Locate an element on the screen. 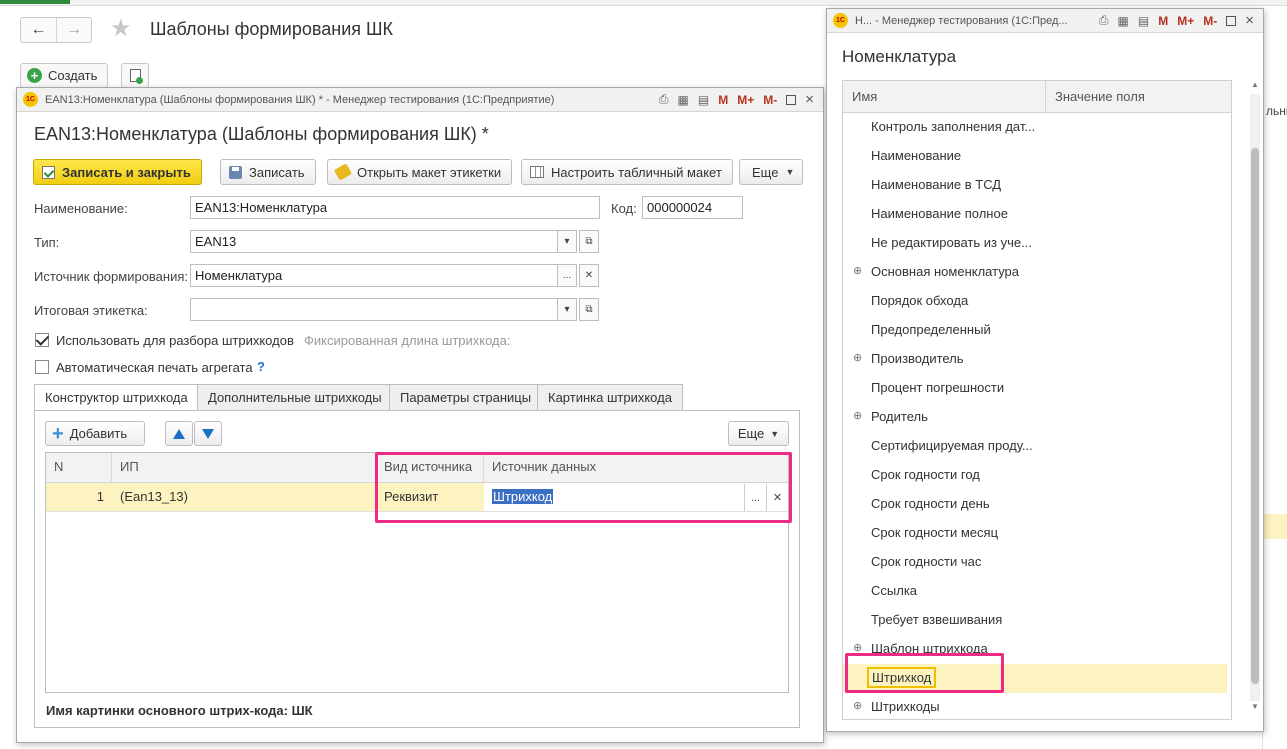 This screenshot has height=749, width=1287. tree-item: ⊕ Родитель is located at coordinates (1035, 417).